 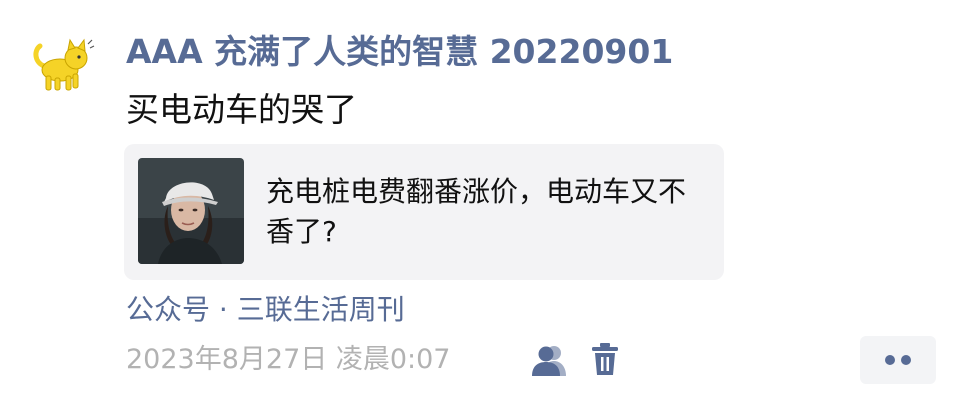 What do you see at coordinates (605, 359) in the screenshot?
I see `trash-icon` at bounding box center [605, 359].